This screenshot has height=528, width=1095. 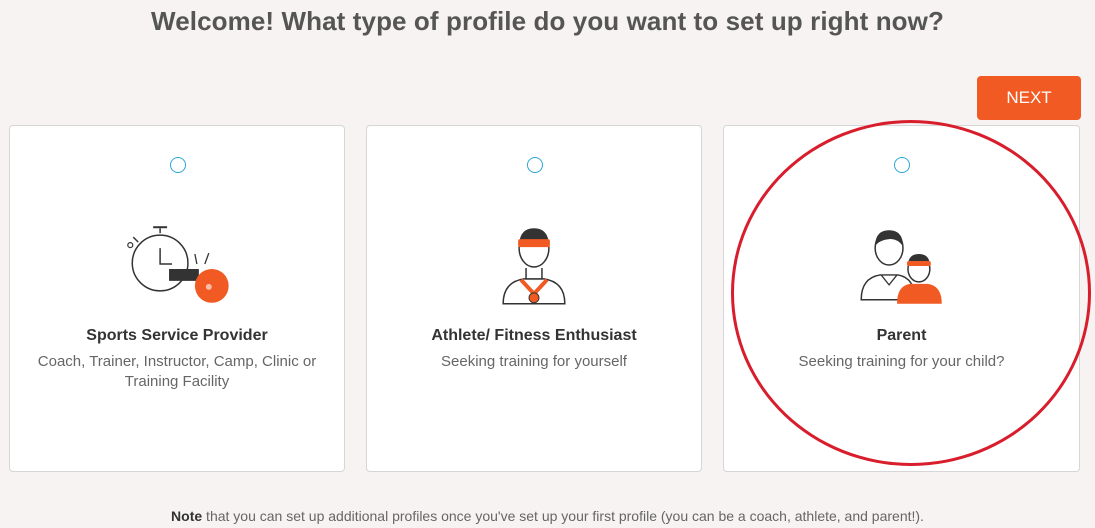 What do you see at coordinates (534, 335) in the screenshot?
I see `card-title-athlete: Athlete/ Fitness Enthusiast` at bounding box center [534, 335].